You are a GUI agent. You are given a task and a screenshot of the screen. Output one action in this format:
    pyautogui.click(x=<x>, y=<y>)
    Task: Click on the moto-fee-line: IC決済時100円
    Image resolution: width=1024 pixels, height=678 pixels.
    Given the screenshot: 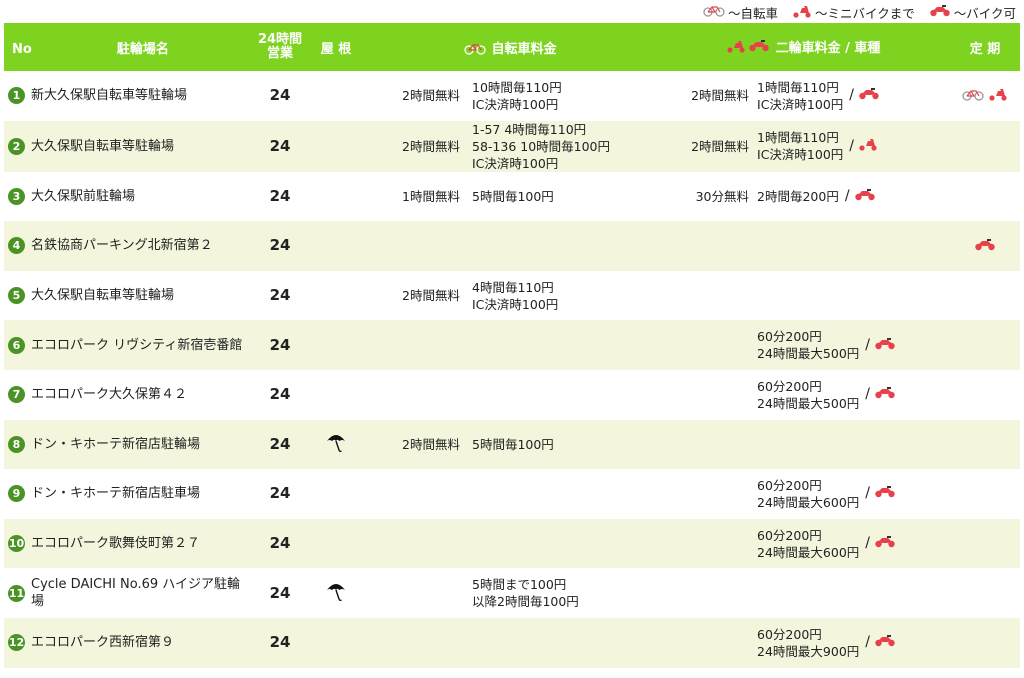 What is the action you would take?
    pyautogui.click(x=800, y=104)
    